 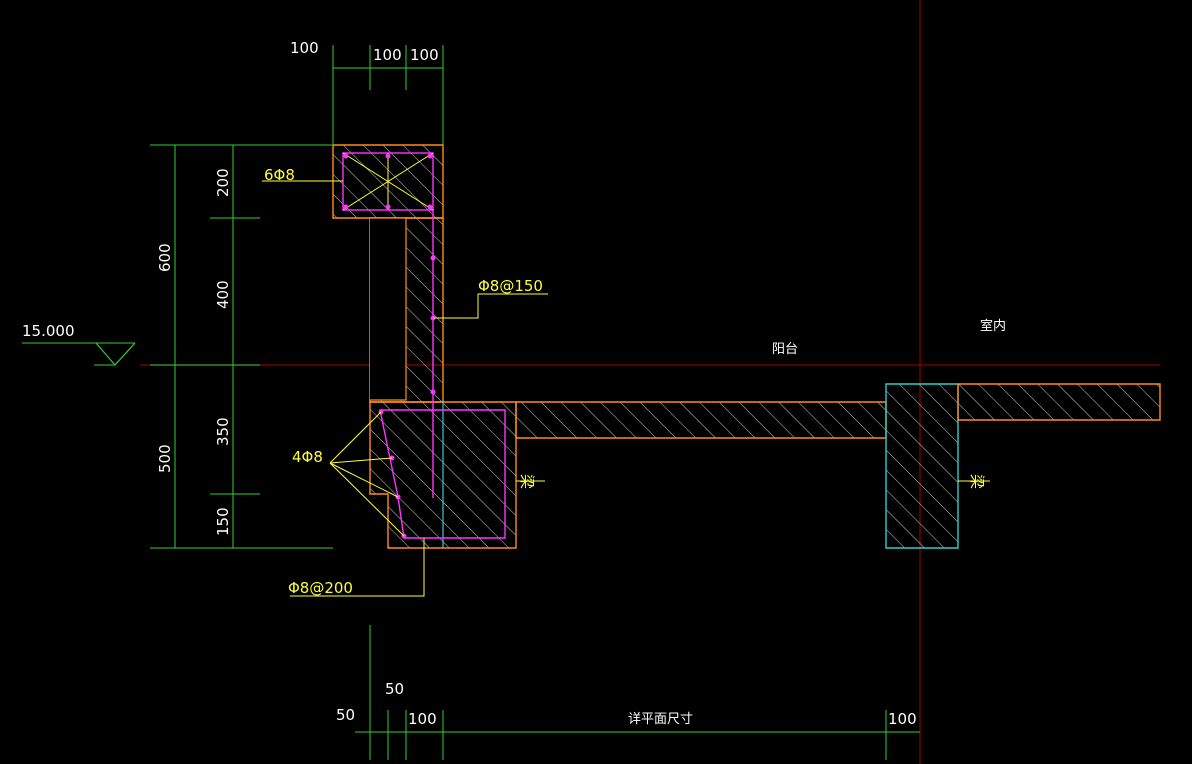 What do you see at coordinates (241, 346) in the screenshot?
I see `left-dimension` at bounding box center [241, 346].